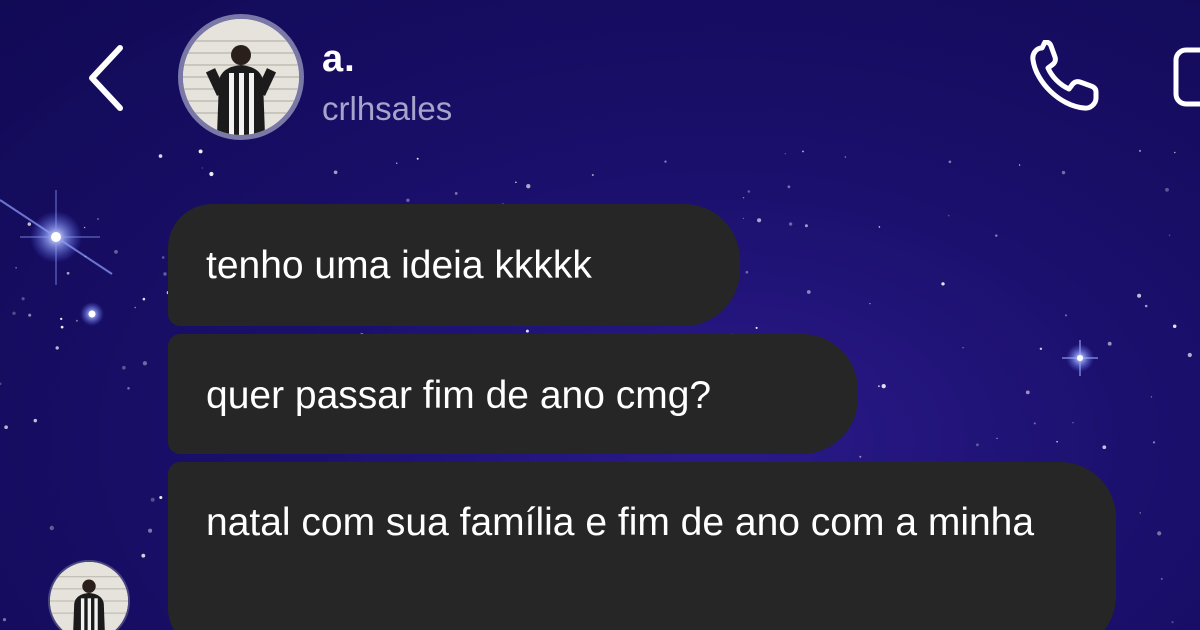 This screenshot has width=1200, height=630. I want to click on contact-name: a., so click(339, 59).